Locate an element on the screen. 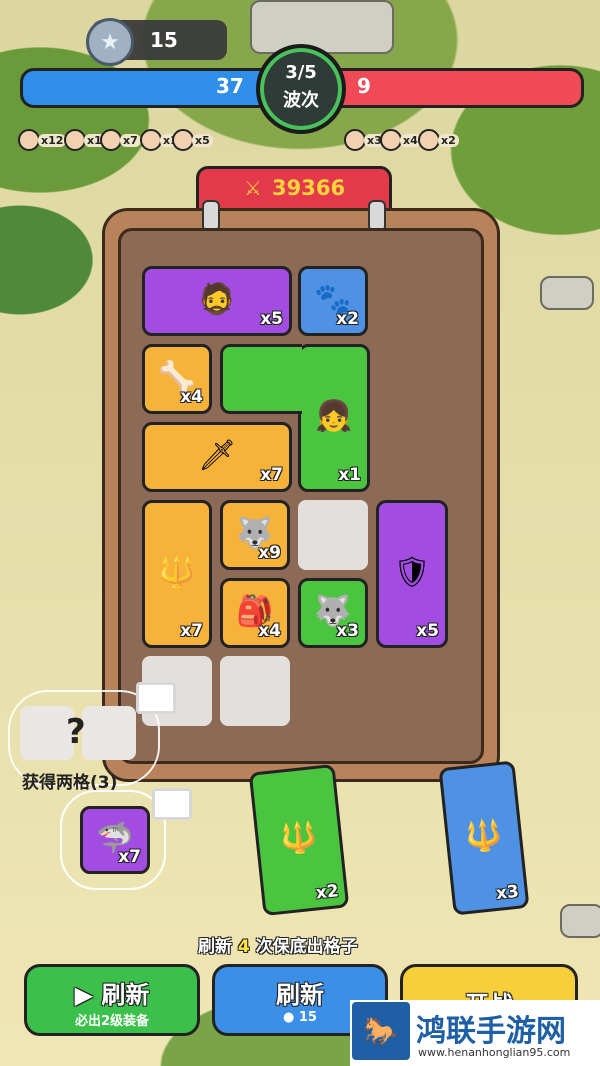 This screenshot has width=600, height=1066. caveman-tile: 🧔 x5 is located at coordinates (217, 301).